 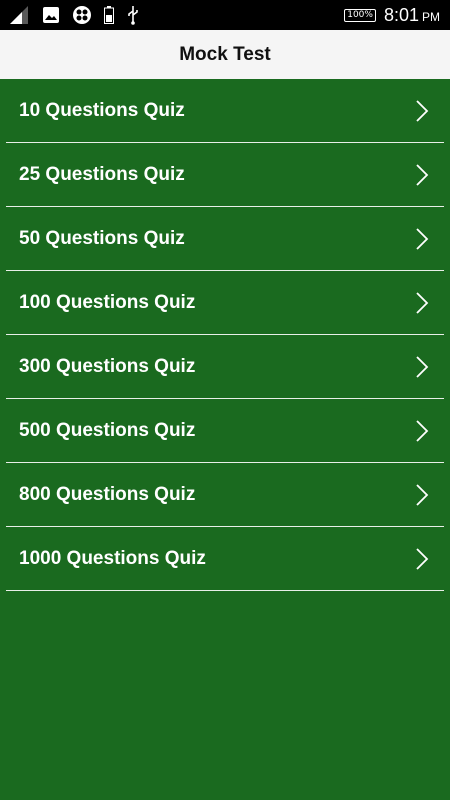 I want to click on quiz-item-label: 25 Questions Quiz, so click(x=102, y=174).